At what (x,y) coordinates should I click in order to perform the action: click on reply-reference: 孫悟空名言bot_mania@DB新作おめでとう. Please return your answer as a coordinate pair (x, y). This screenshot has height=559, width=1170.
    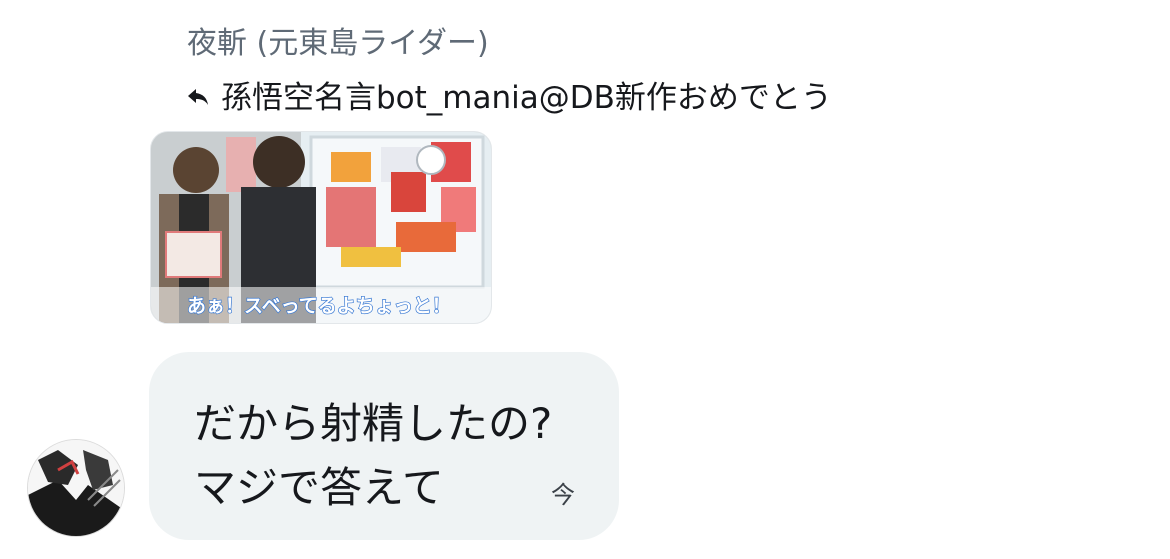
    Looking at the image, I should click on (508, 94).